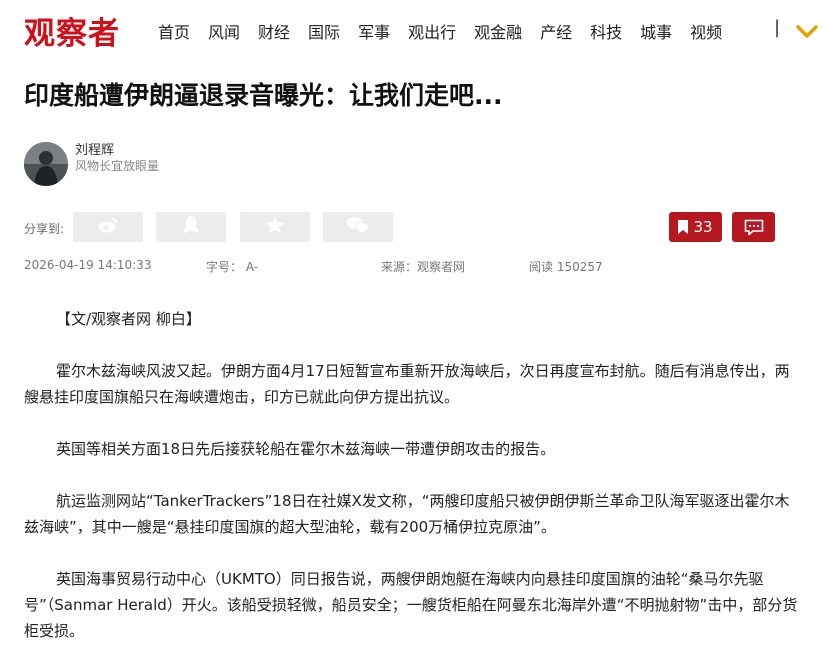 The image size is (823, 655). I want to click on chevron-down-icon, so click(807, 31).